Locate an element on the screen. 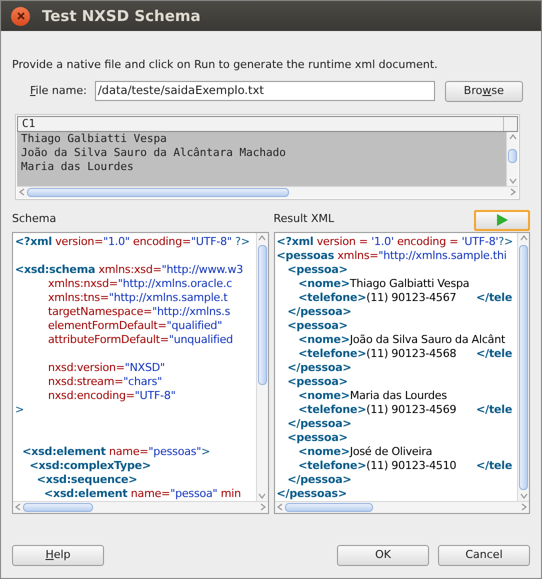  code-line: <telefone>(11) 90123-4568 </tele is located at coordinates (405, 353).